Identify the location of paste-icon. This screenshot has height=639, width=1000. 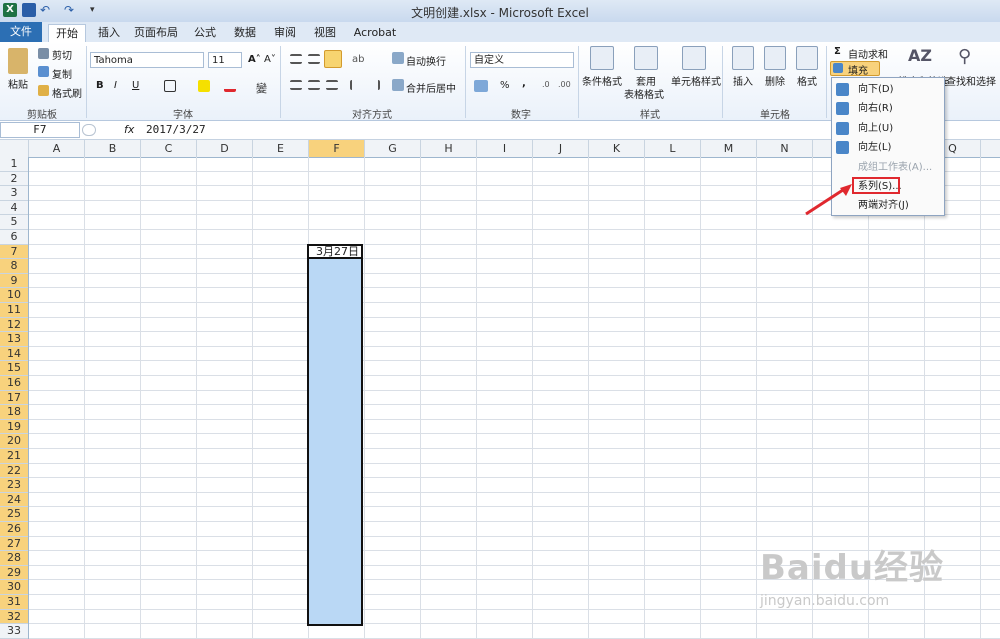
(18, 61).